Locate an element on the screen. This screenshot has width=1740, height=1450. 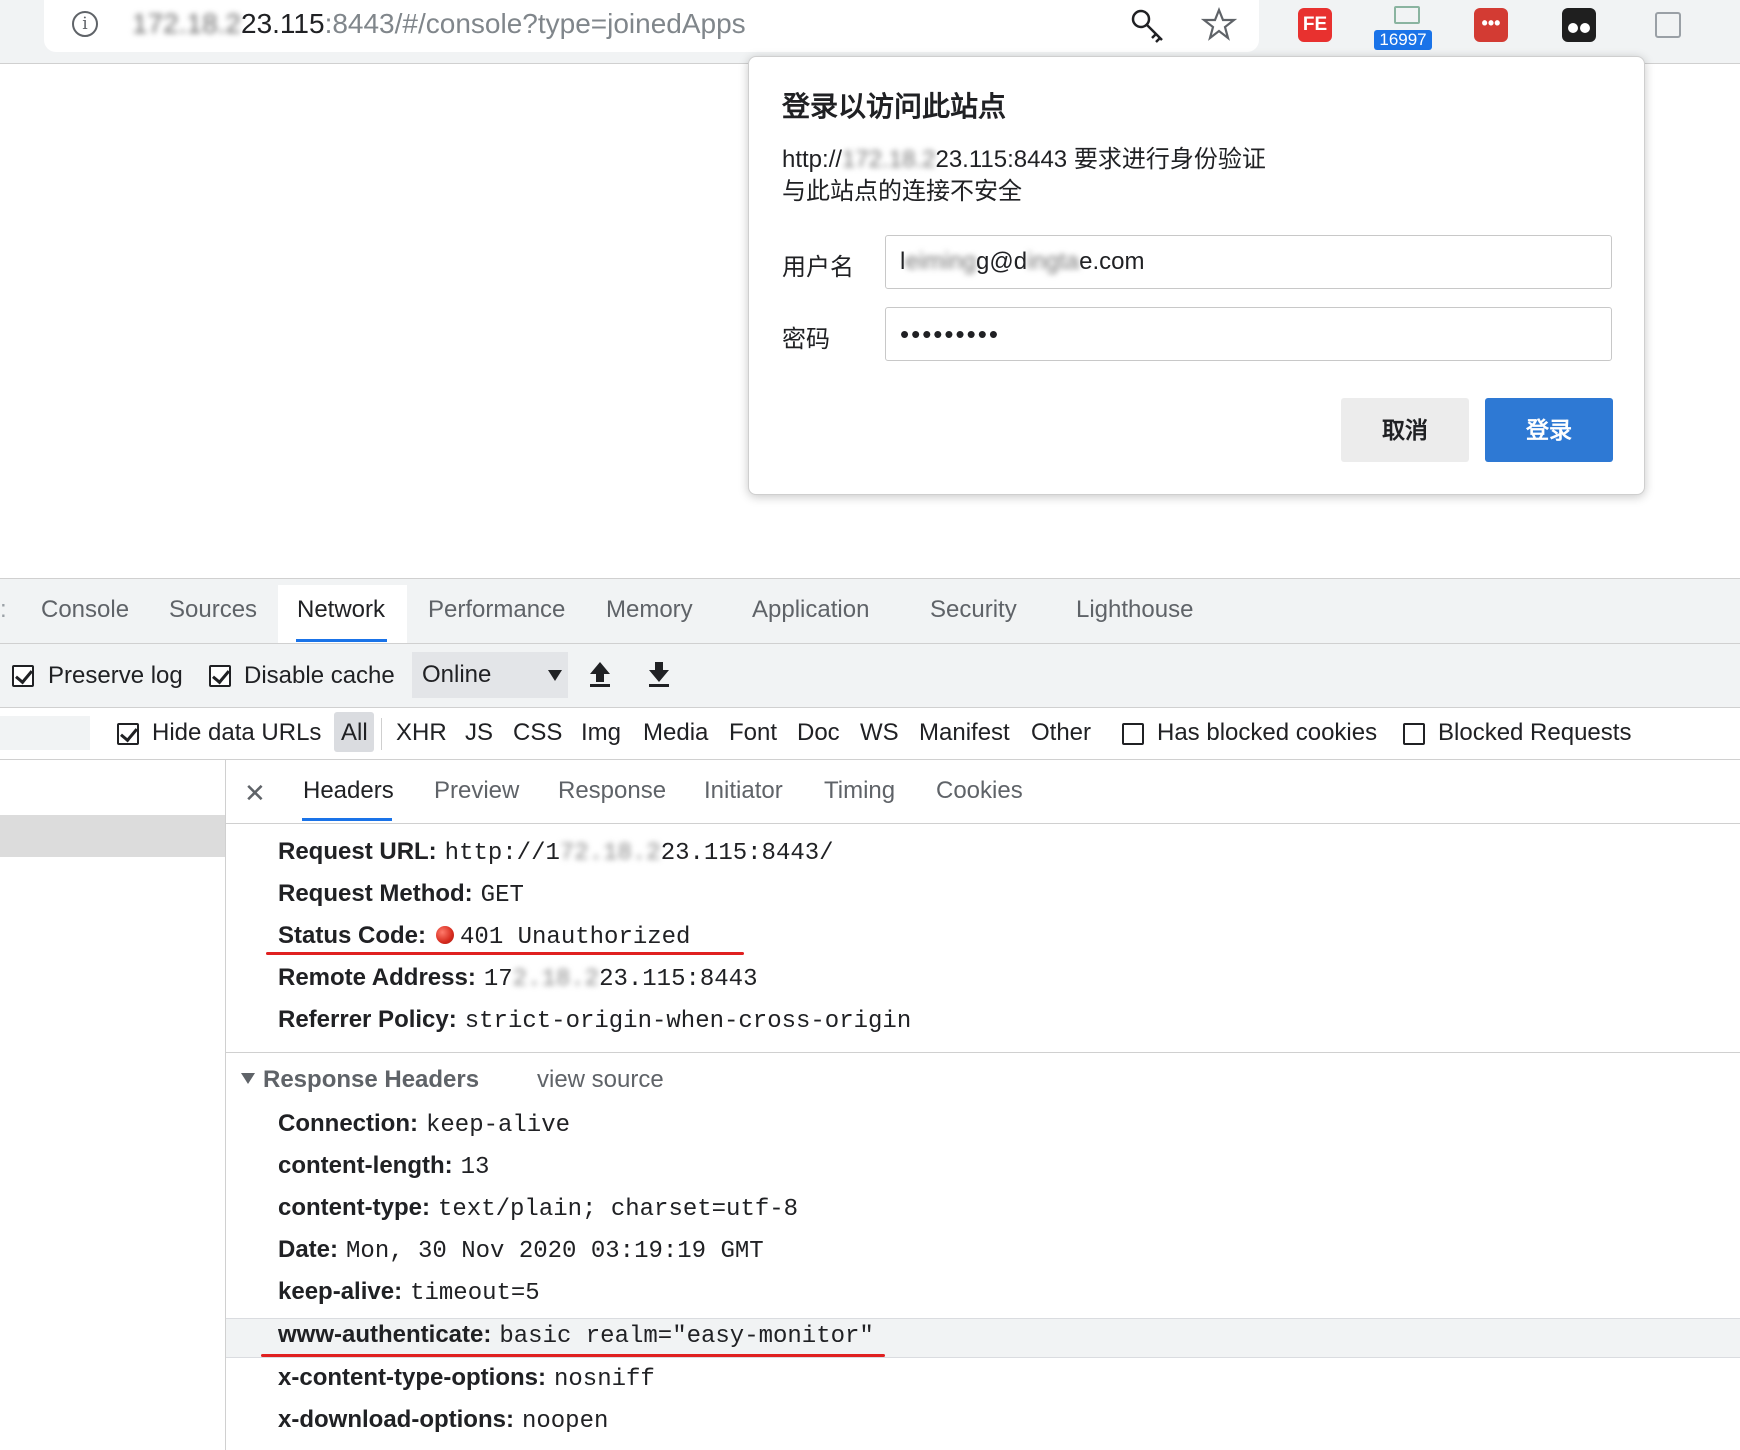
request-url-suffix: 23.115:8443/ is located at coordinates (747, 853).